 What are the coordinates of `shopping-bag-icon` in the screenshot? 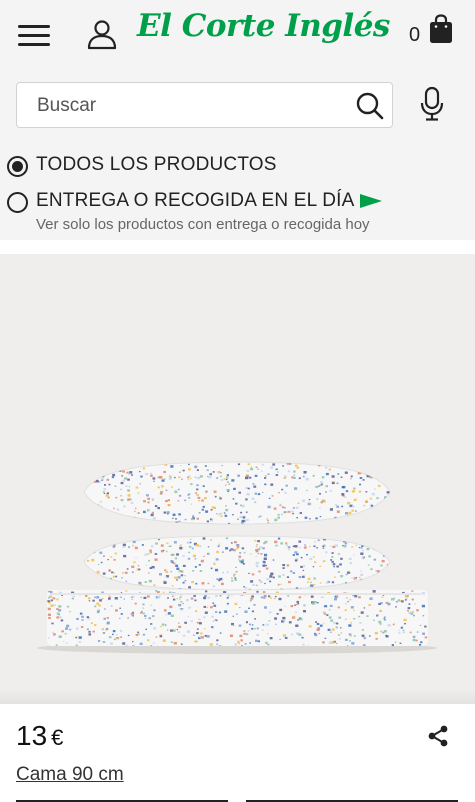 It's located at (441, 29).